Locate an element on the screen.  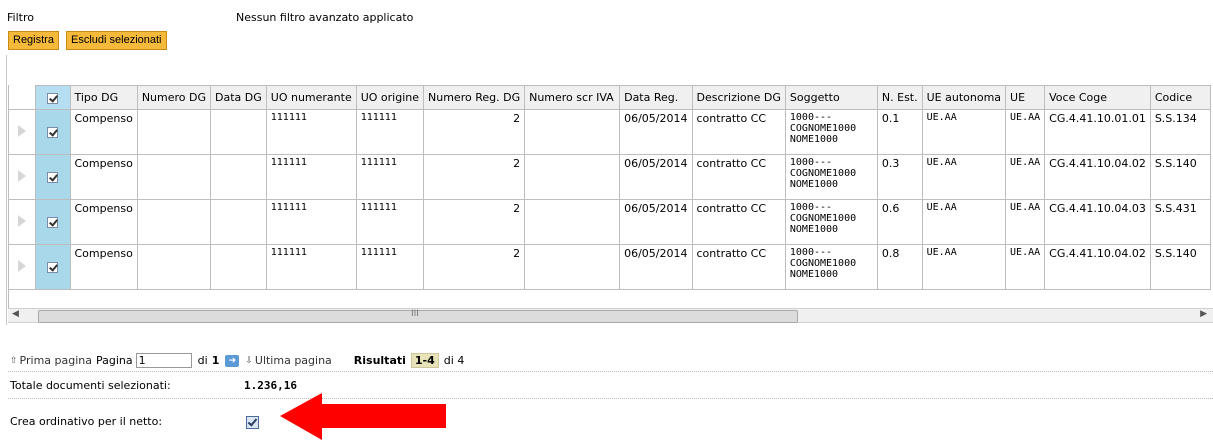
cell-n_est: 0.6 is located at coordinates (899, 222).